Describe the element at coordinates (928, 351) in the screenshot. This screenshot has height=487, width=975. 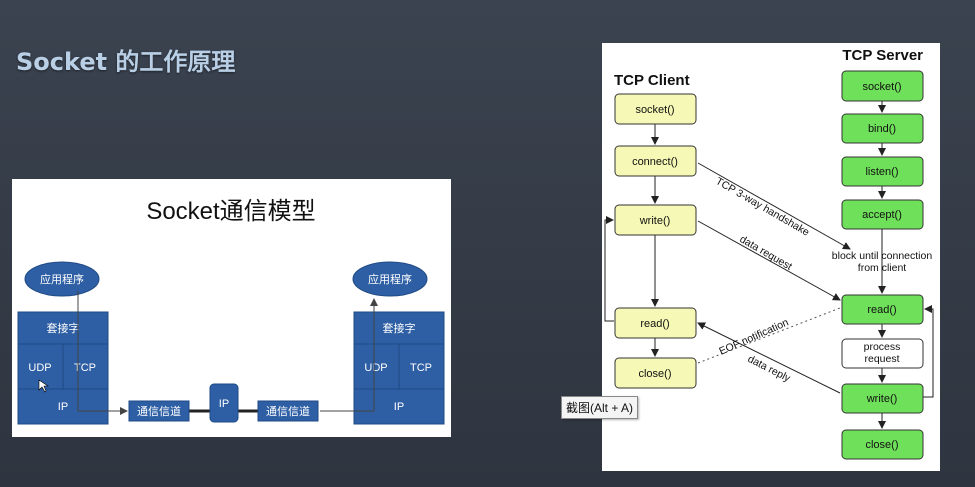
I see `server-loop-arrow` at that location.